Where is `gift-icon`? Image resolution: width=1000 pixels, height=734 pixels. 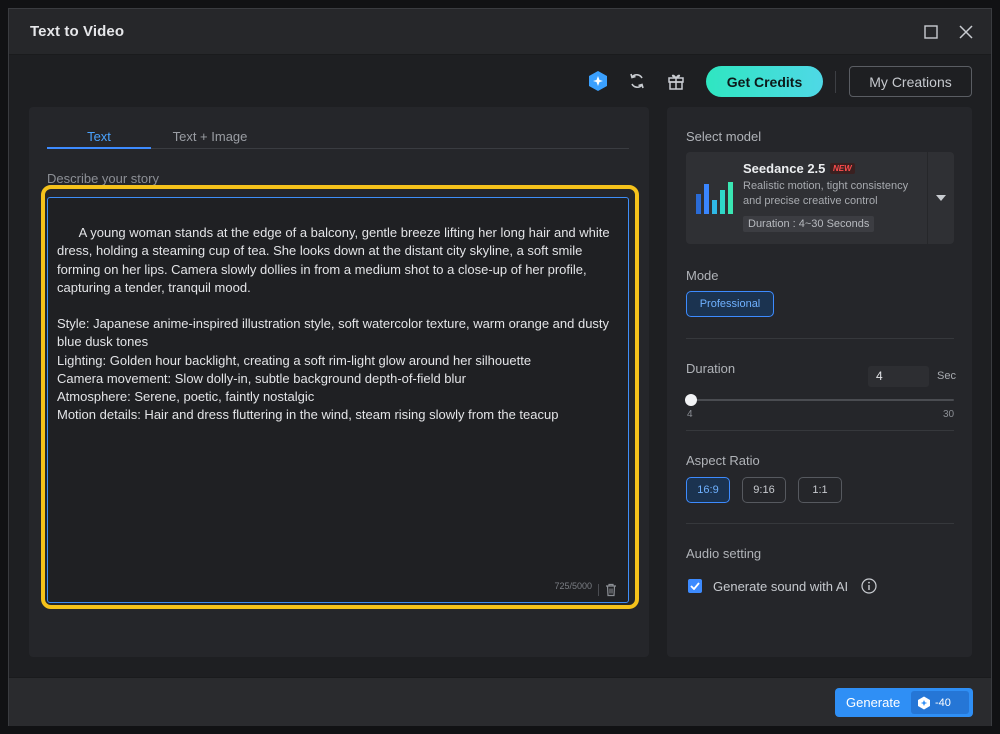 gift-icon is located at coordinates (676, 82).